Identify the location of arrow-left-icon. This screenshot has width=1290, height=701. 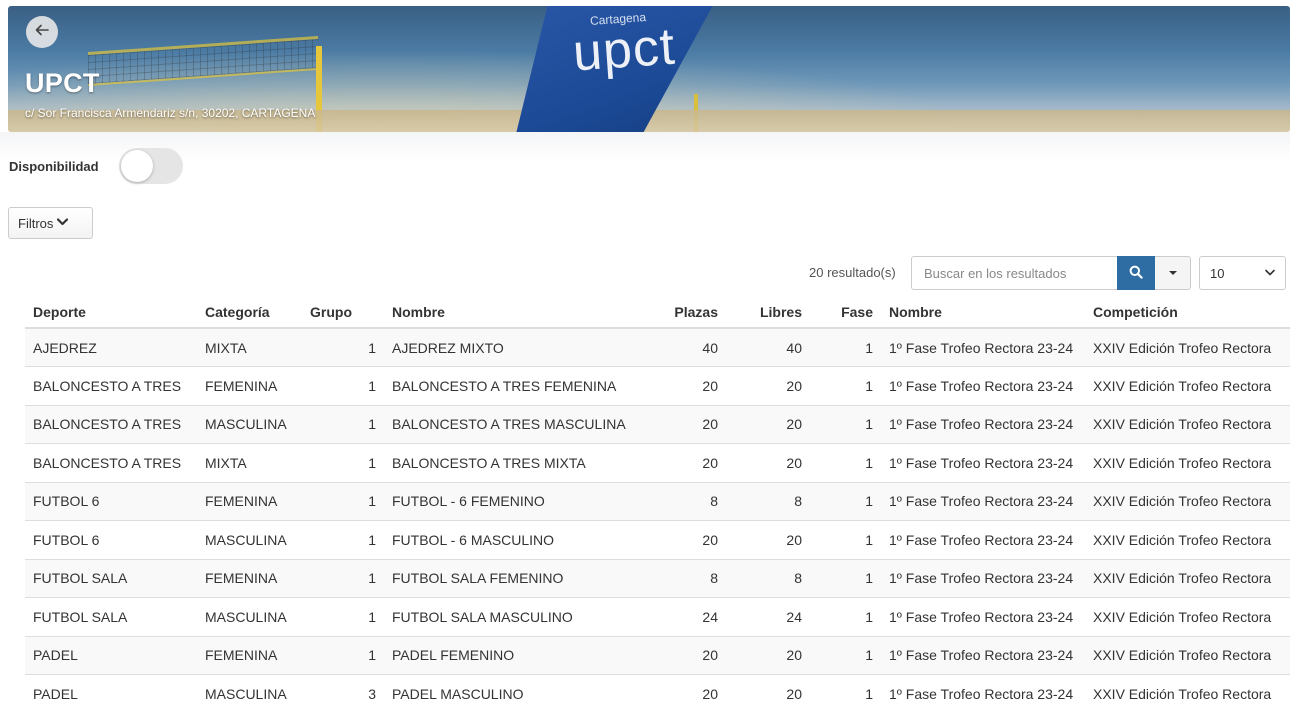
(42, 32).